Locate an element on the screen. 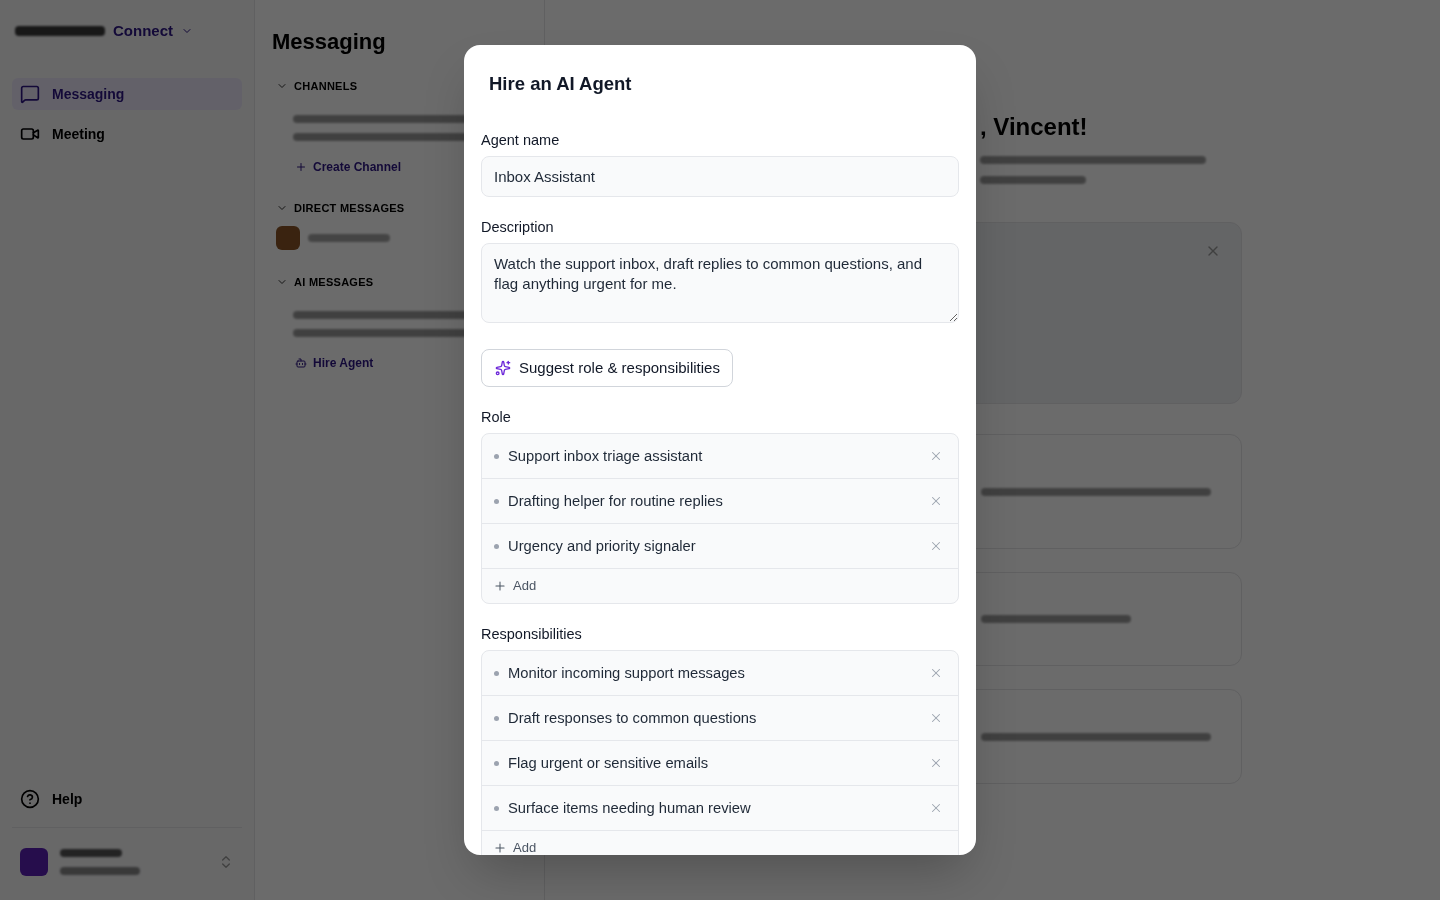 The width and height of the screenshot is (1440, 900). help-icon is located at coordinates (30, 799).